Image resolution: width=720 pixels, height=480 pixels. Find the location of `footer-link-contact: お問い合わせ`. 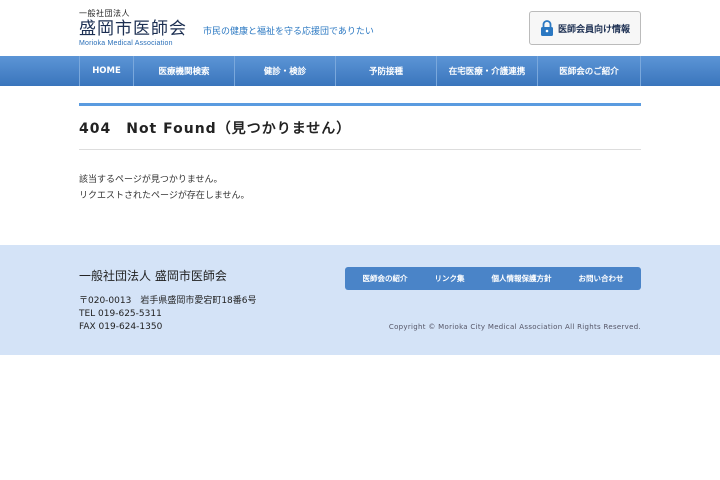

footer-link-contact: お問い合わせ is located at coordinates (601, 278).